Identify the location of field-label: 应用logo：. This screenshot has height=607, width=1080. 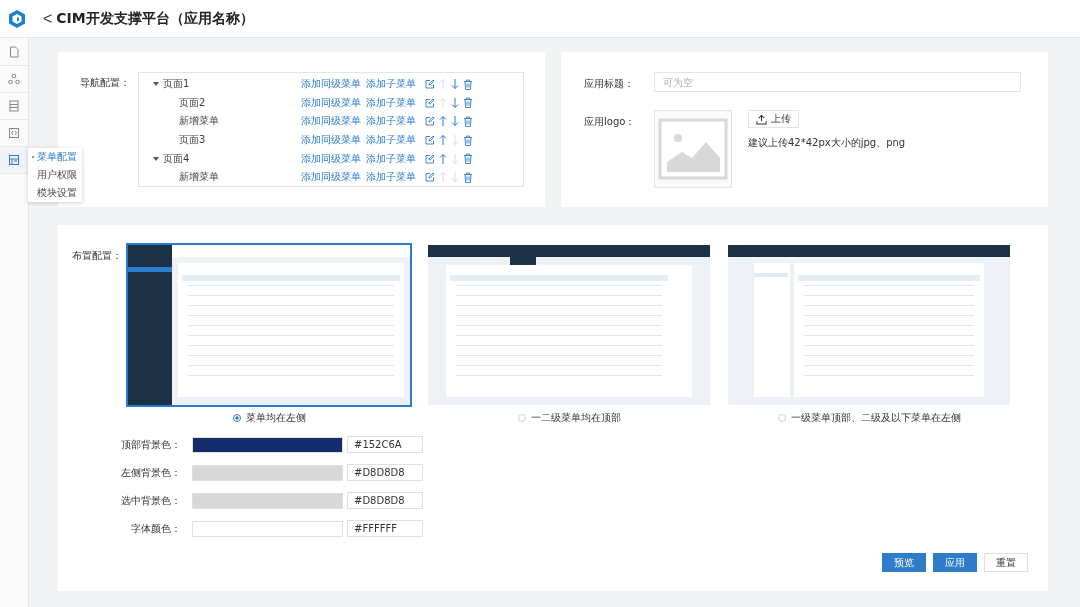
(610, 122).